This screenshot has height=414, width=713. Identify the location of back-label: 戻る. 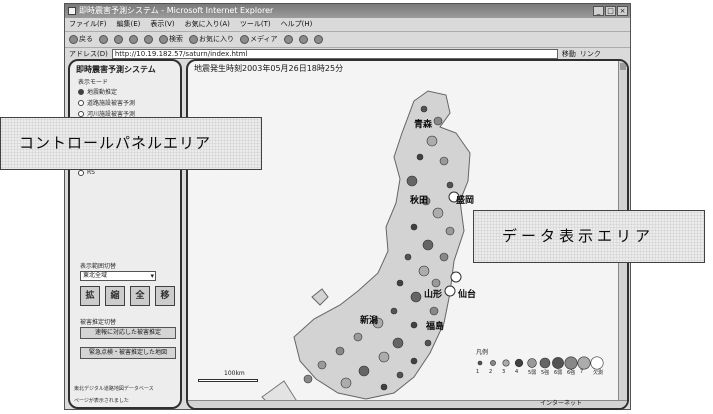
(86, 38).